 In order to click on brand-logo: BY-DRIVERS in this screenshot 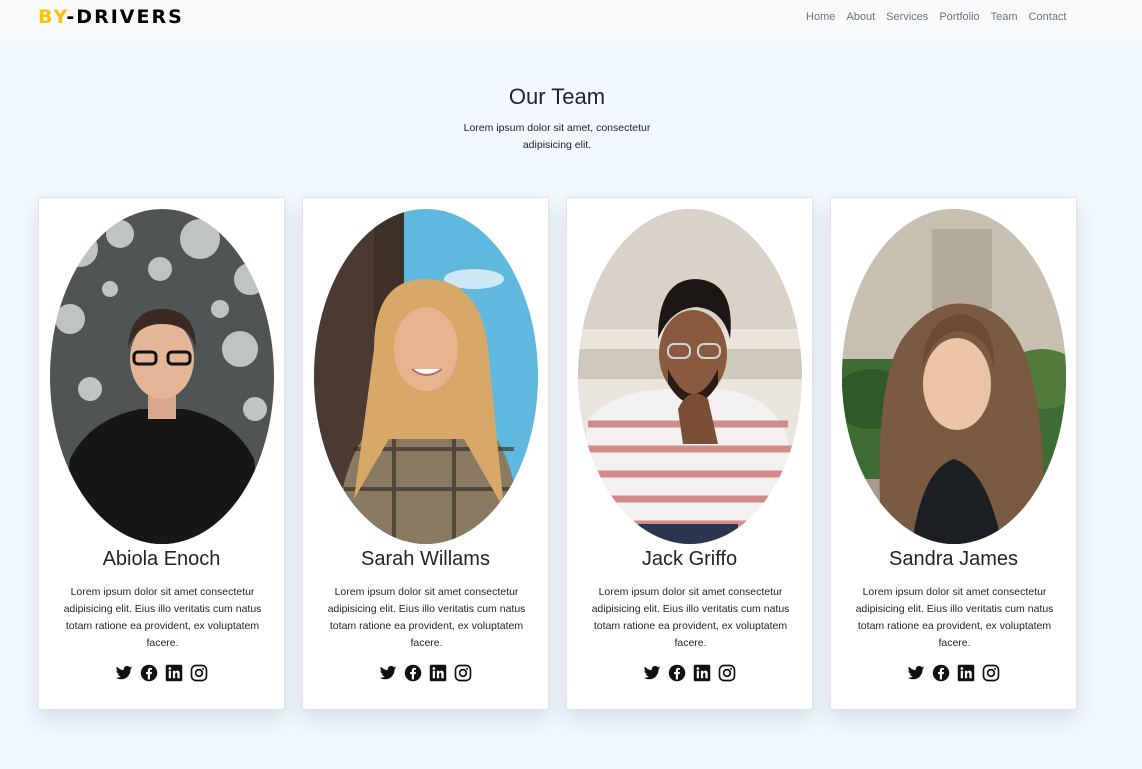, I will do `click(111, 17)`.